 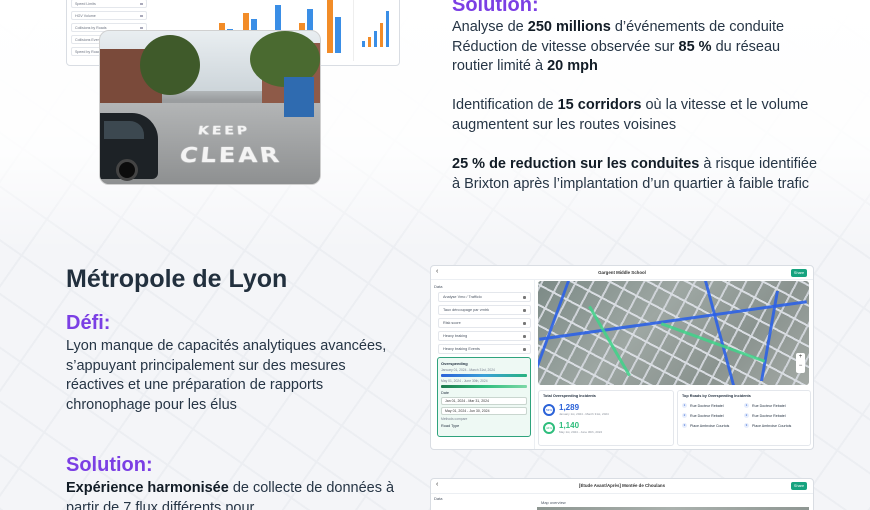 What do you see at coordinates (464, 381) in the screenshot?
I see `range-2: May 01, 2024 - June 30th, 2024` at bounding box center [464, 381].